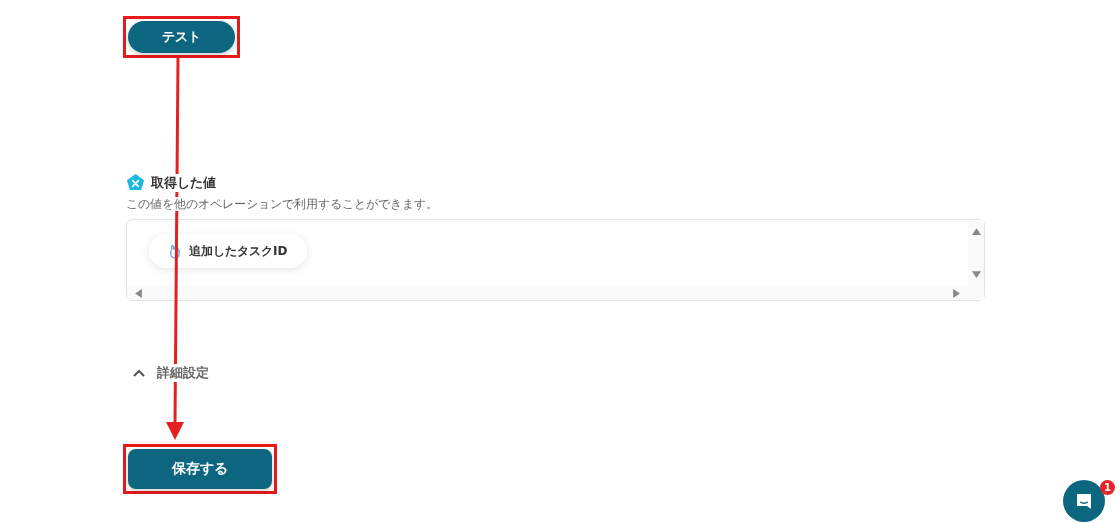 The height and width of the screenshot is (523, 1119). What do you see at coordinates (956, 293) in the screenshot?
I see `scroll-right-icon` at bounding box center [956, 293].